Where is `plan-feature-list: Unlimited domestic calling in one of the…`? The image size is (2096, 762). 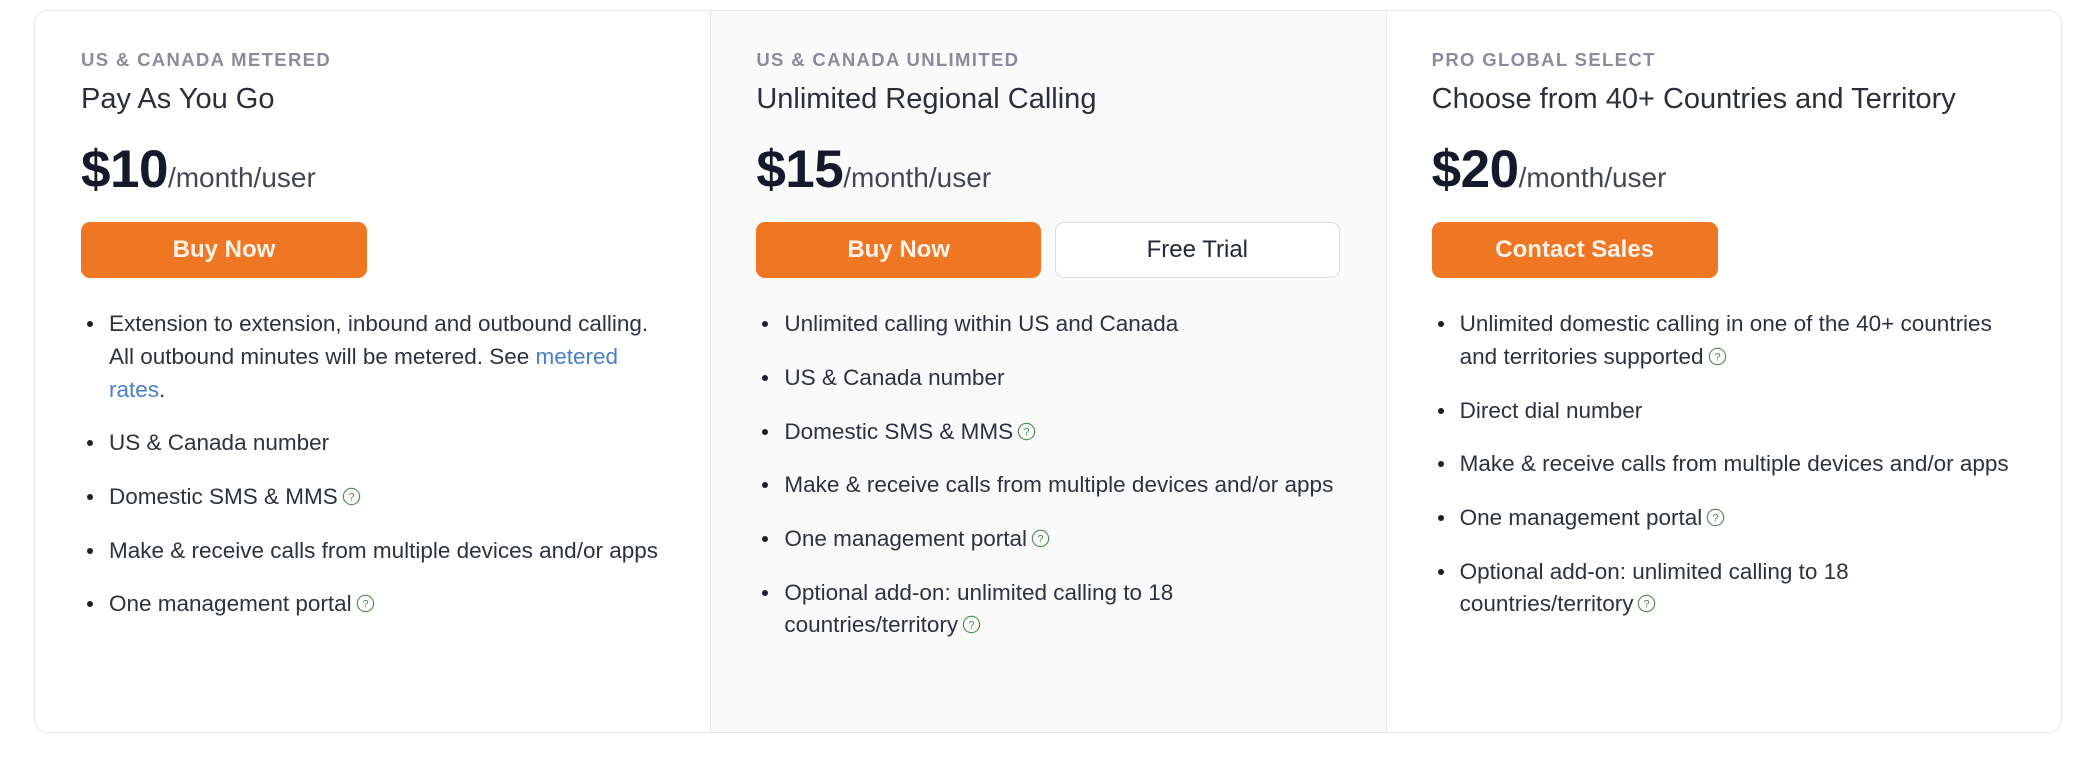
plan-feature-list: Unlimited domestic calling in one of the… is located at coordinates (1723, 464).